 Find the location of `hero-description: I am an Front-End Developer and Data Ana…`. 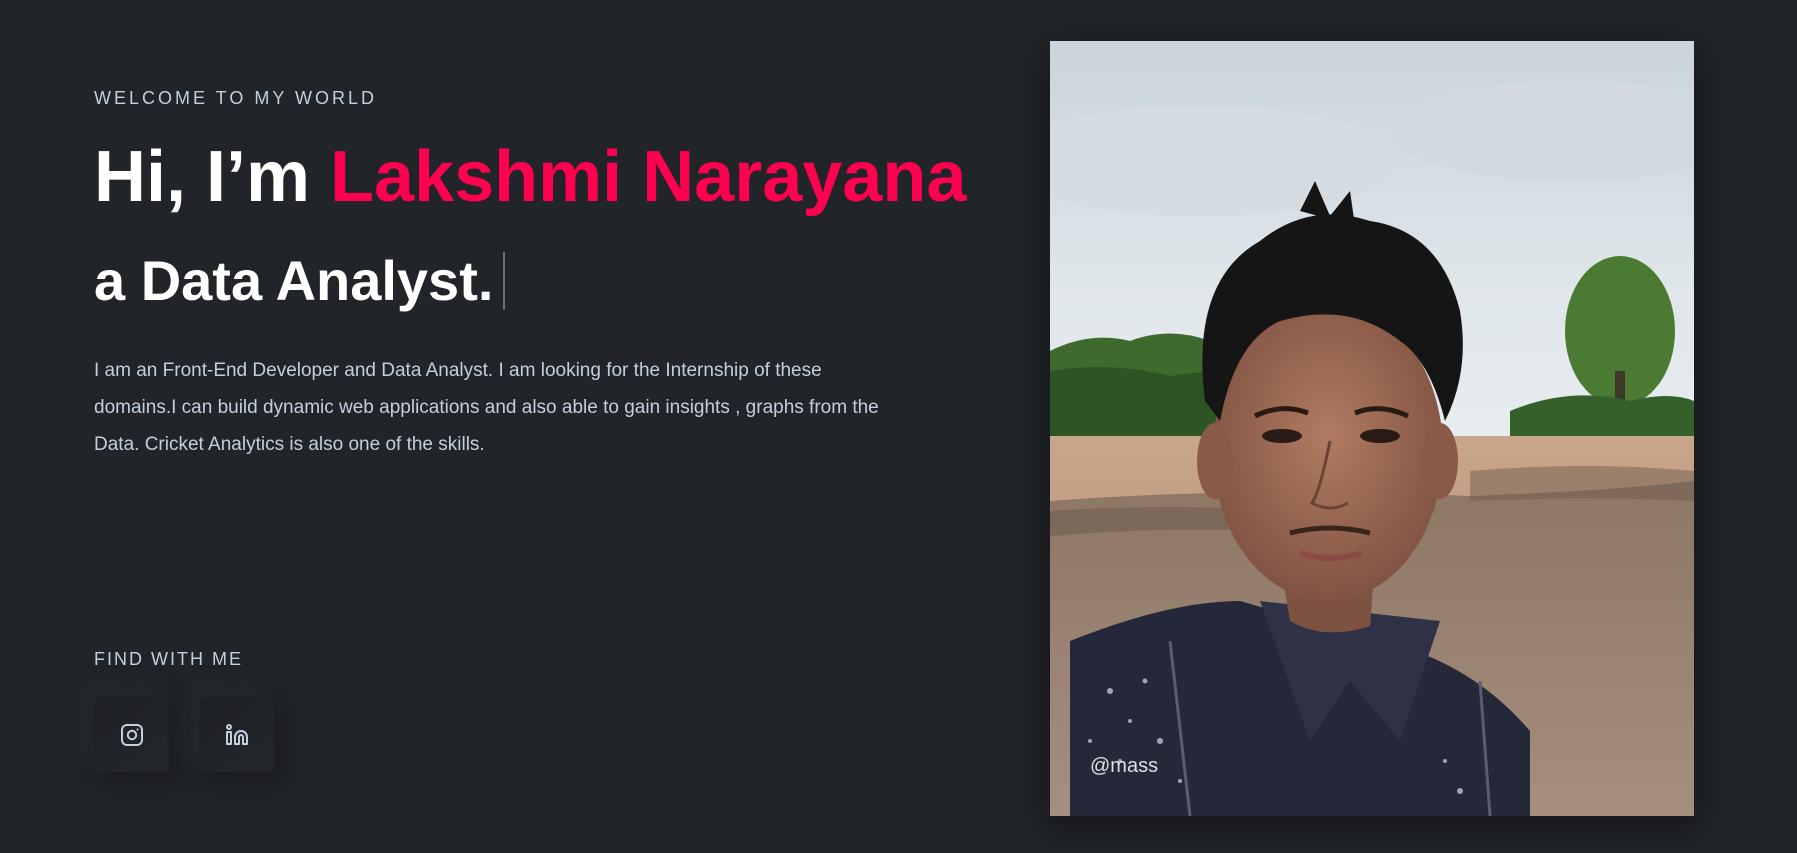

hero-description: I am an Front-End Developer and Data Ana… is located at coordinates (486, 407).